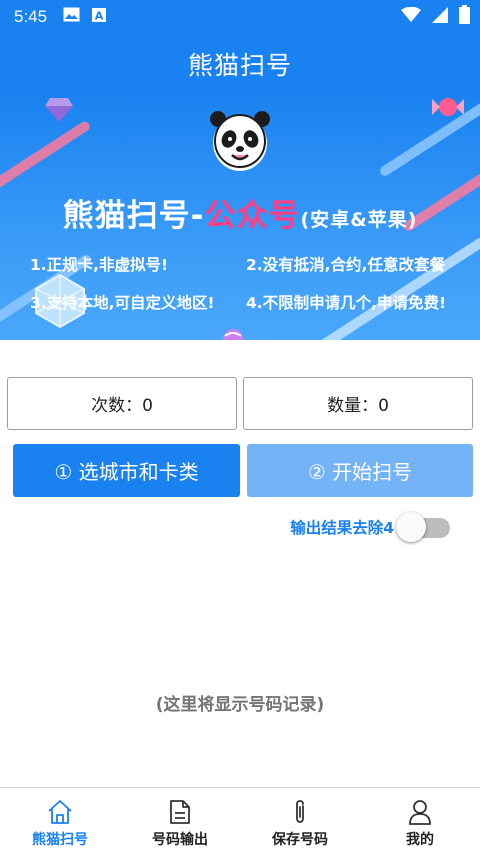 The width and height of the screenshot is (480, 853). I want to click on text-a-icon: A, so click(99, 16).